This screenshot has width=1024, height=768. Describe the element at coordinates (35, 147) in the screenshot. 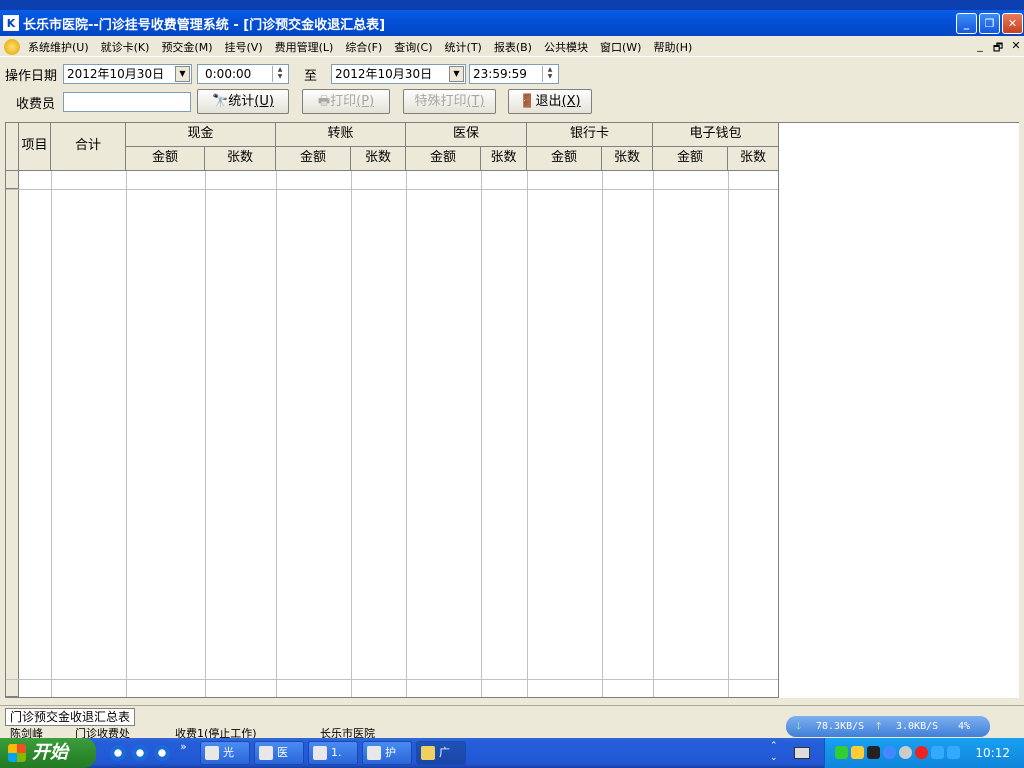

I see `col-header-item: 项目` at that location.